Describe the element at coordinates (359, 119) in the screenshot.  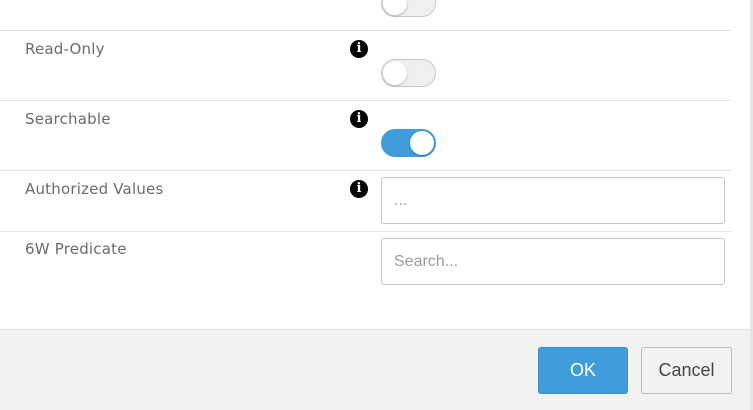
I see `searchable-info-icon: i` at that location.